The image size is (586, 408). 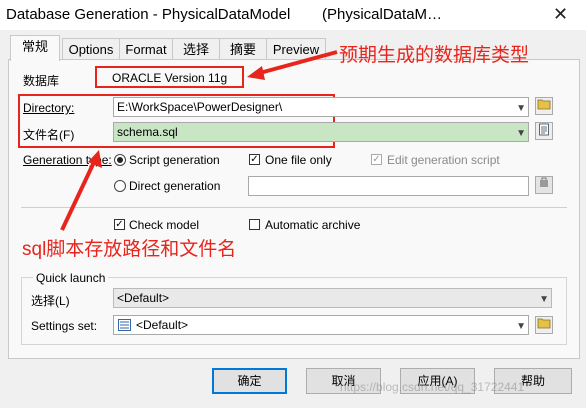 I want to click on arrow-line-path, so click(x=78, y=195).